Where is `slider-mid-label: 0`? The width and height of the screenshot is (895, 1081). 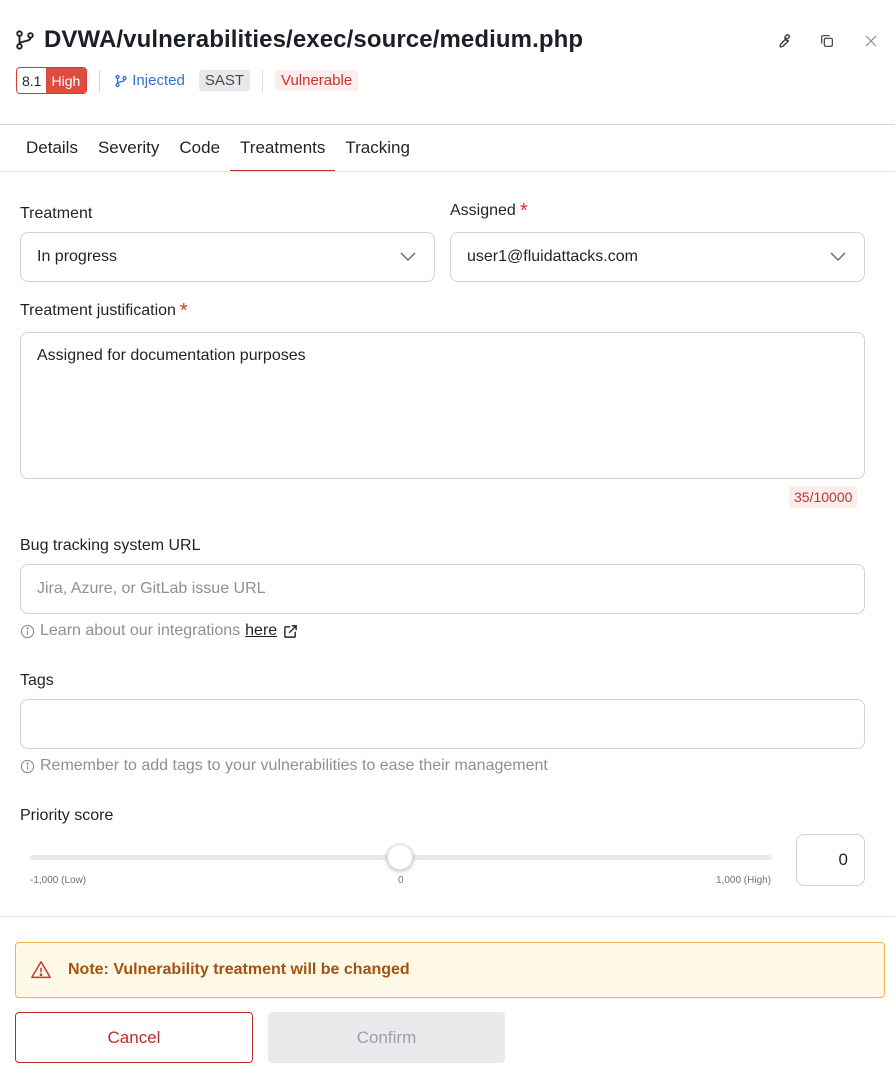
slider-mid-label: 0 is located at coordinates (401, 880).